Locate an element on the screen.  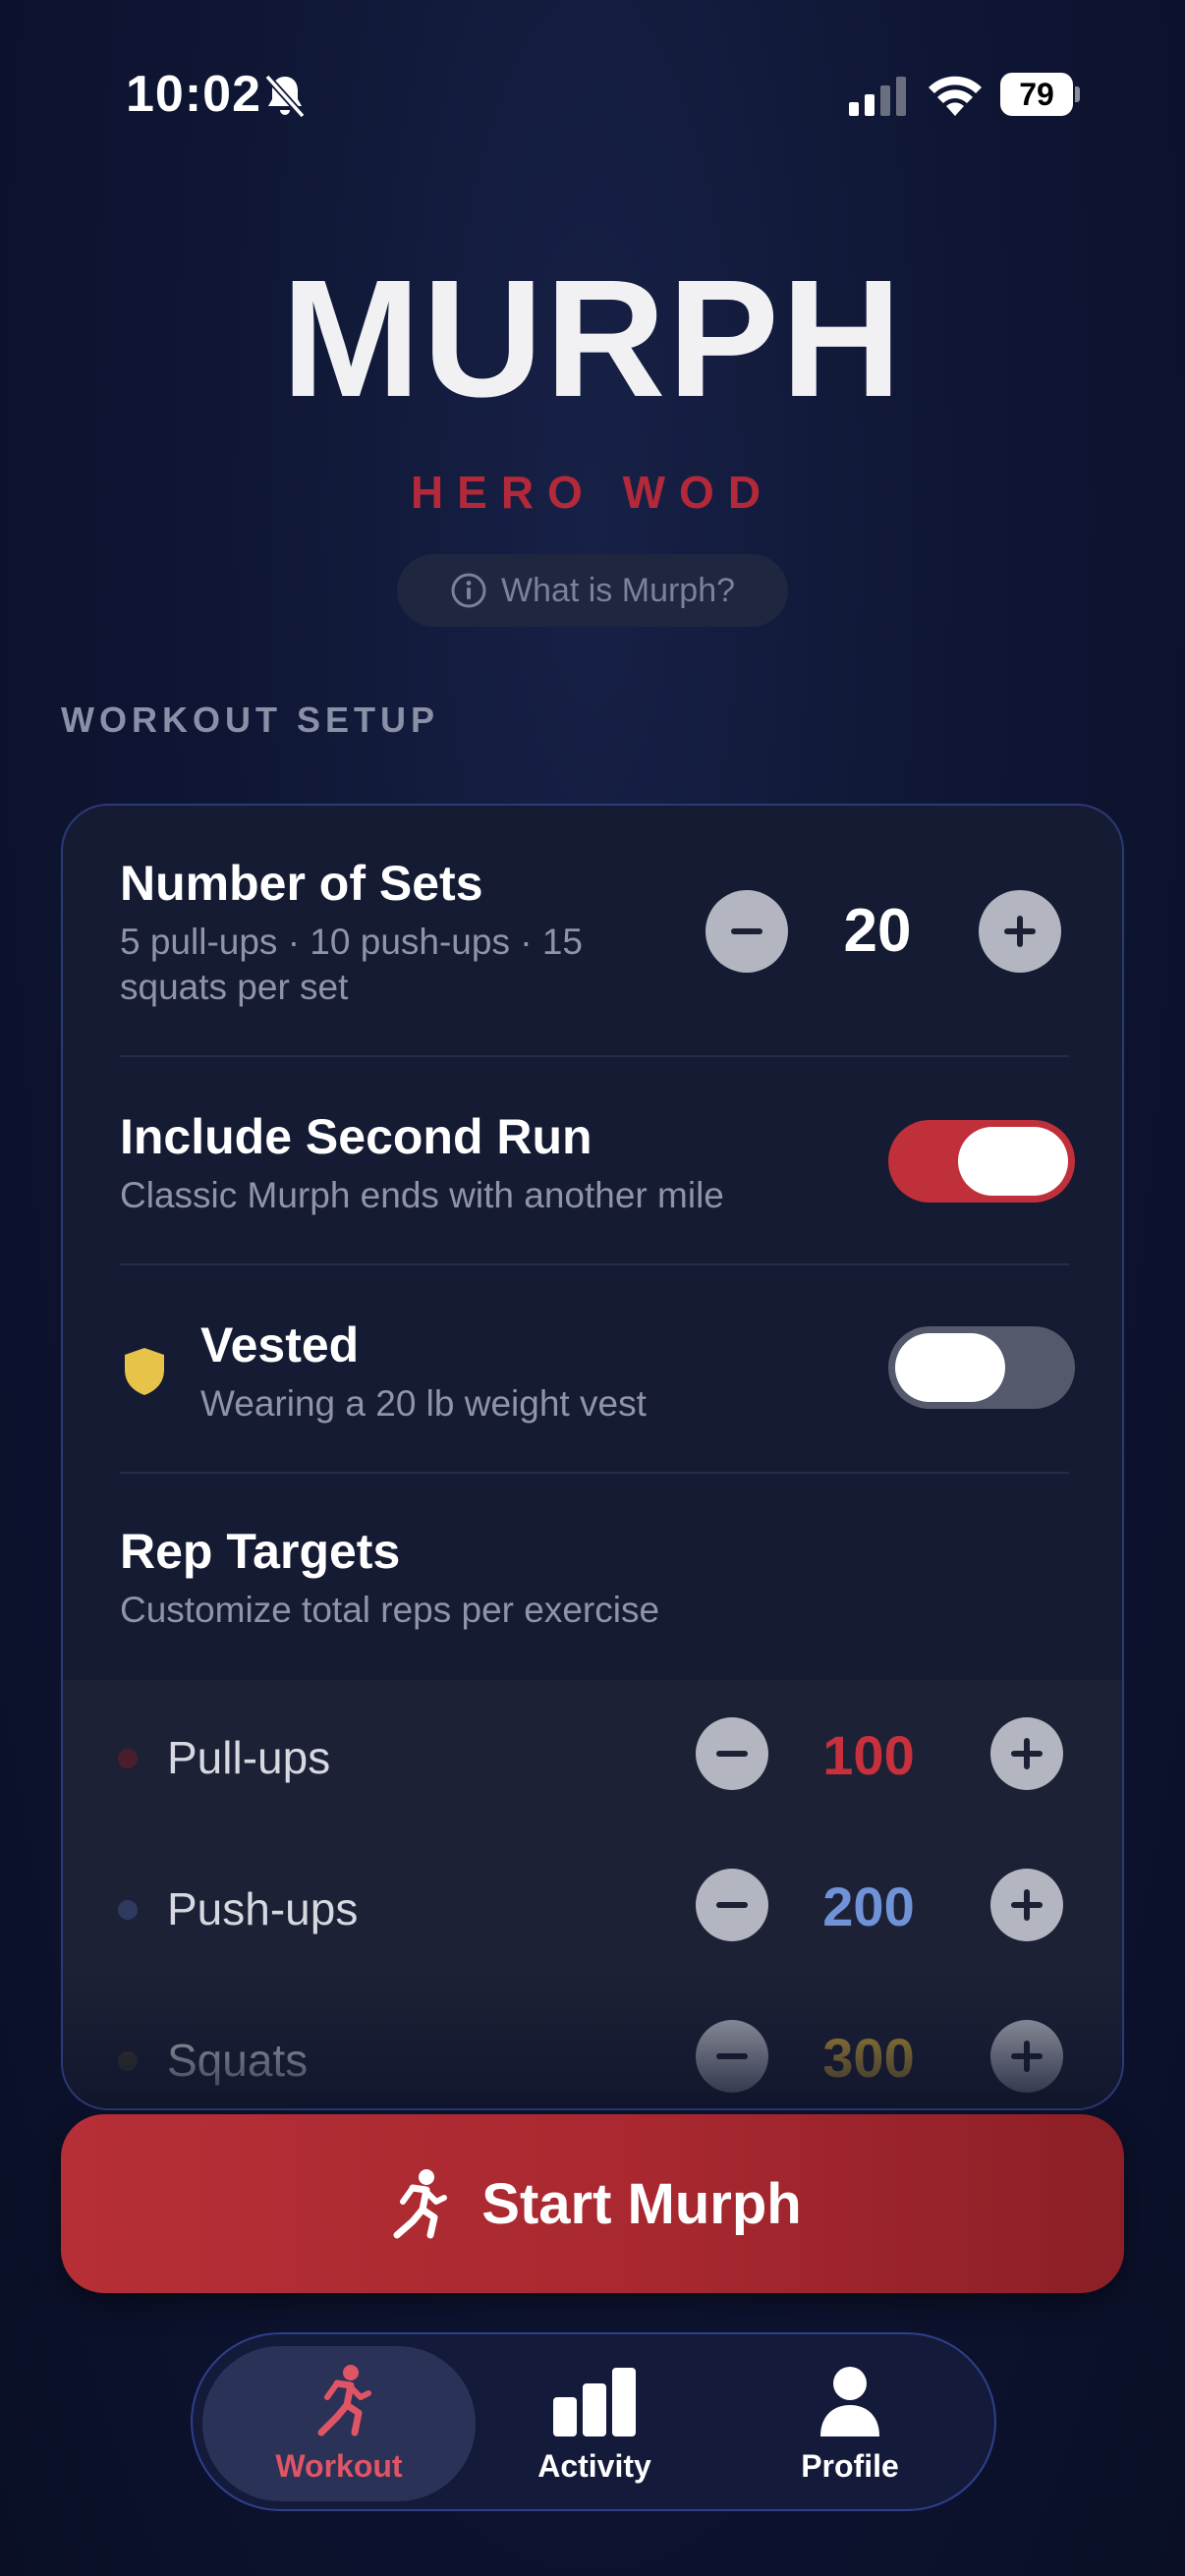
rep-targets-subtitle: Customize total reps per exercise is located at coordinates (390, 1610).